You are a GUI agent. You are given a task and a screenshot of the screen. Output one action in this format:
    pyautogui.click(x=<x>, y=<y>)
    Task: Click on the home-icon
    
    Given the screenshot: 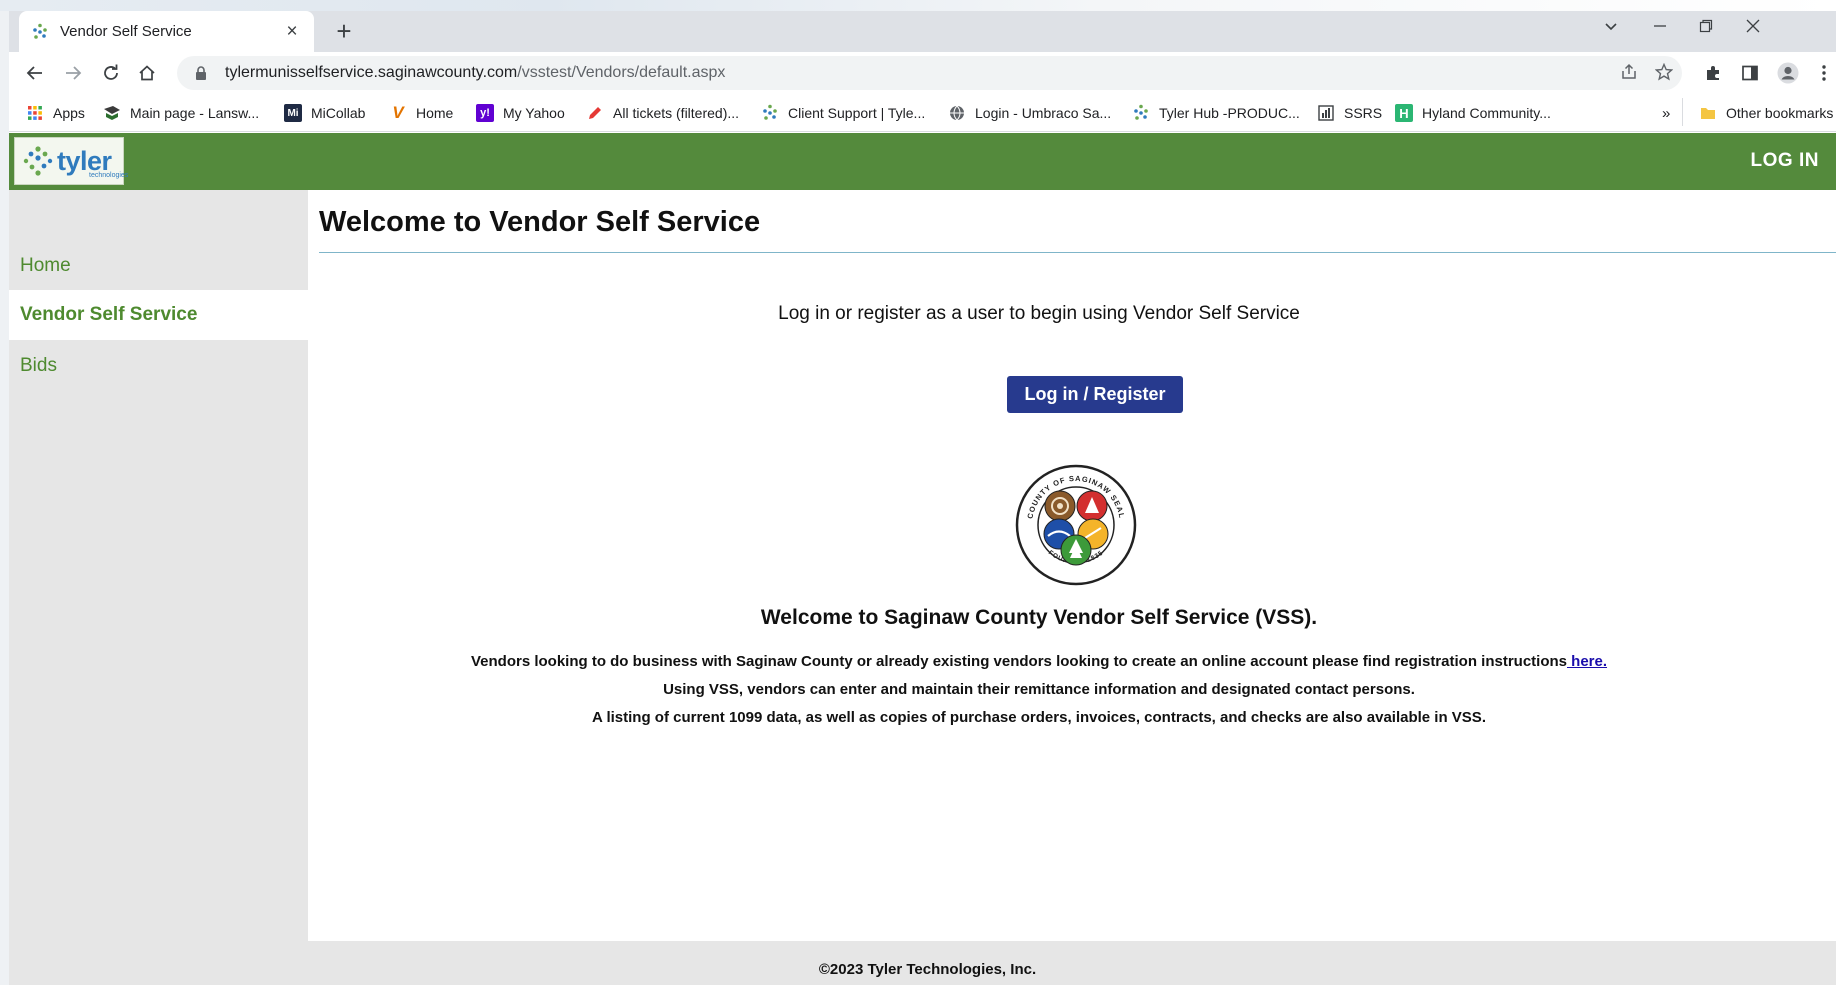 What is the action you would take?
    pyautogui.click(x=147, y=73)
    